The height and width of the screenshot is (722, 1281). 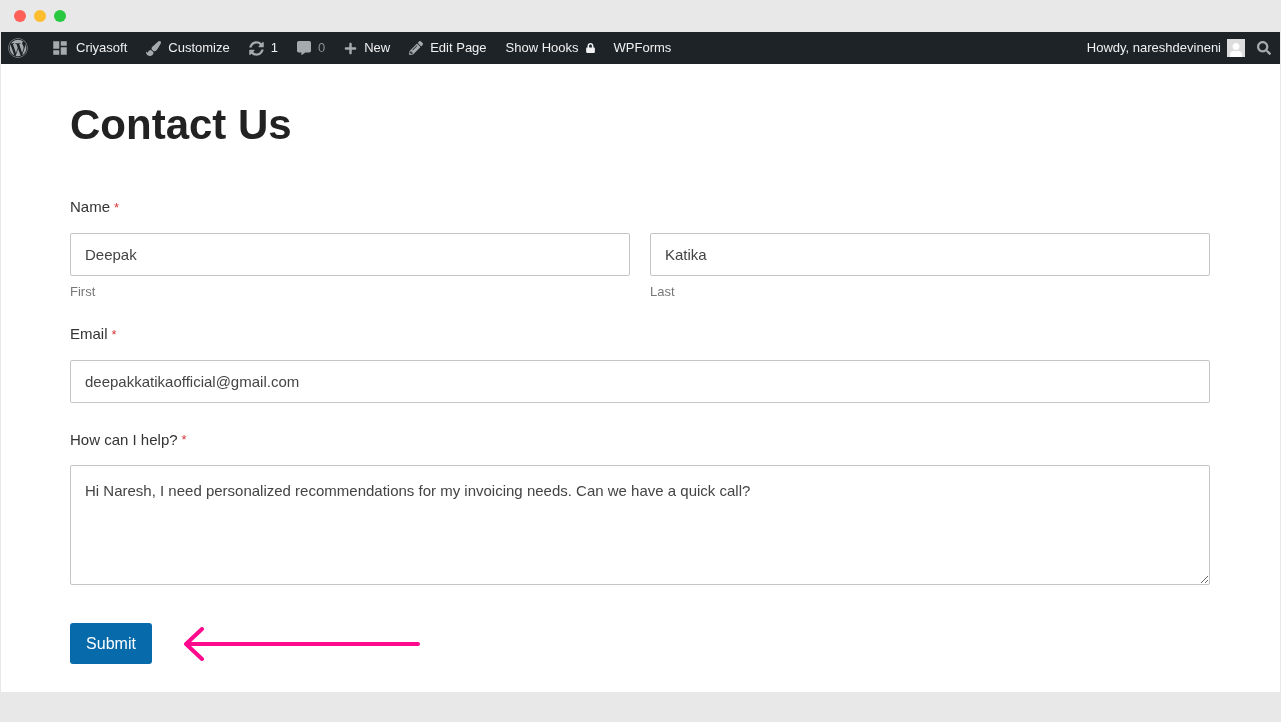 I want to click on admin-bar-link: Criyasoft, so click(x=102, y=48).